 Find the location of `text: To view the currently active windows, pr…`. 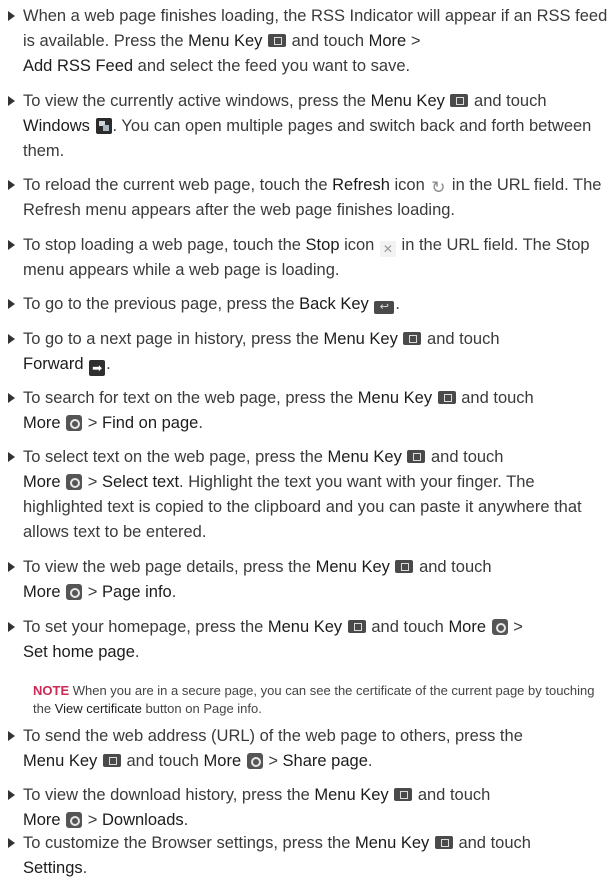

text: To view the currently active windows, pr… is located at coordinates (197, 101).